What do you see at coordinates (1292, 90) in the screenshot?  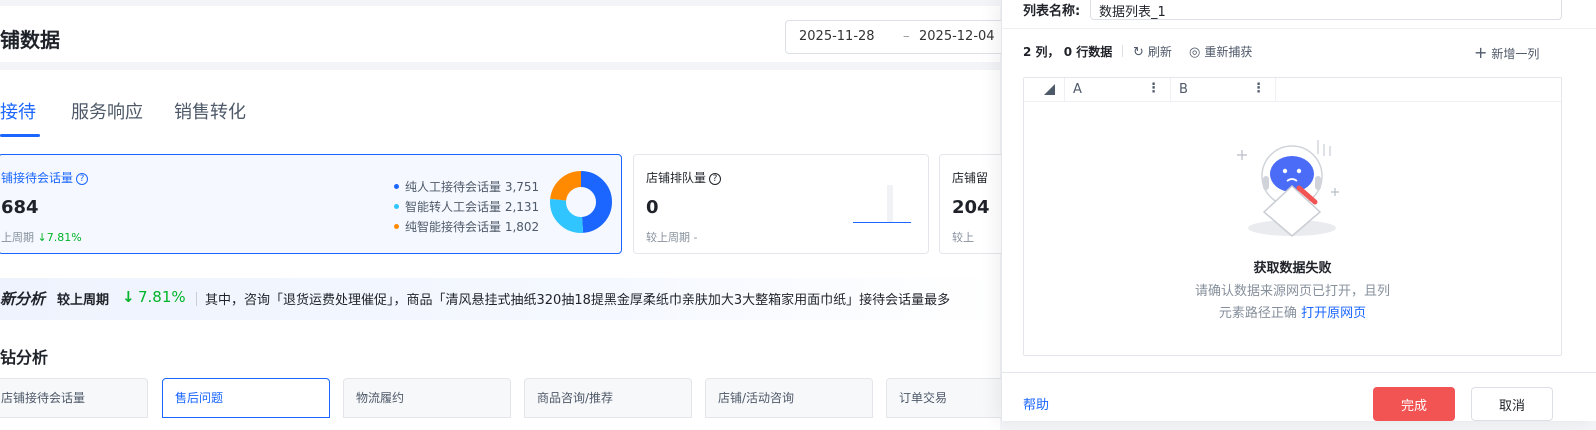 I see `table-header: A ⋮ B ⋮` at bounding box center [1292, 90].